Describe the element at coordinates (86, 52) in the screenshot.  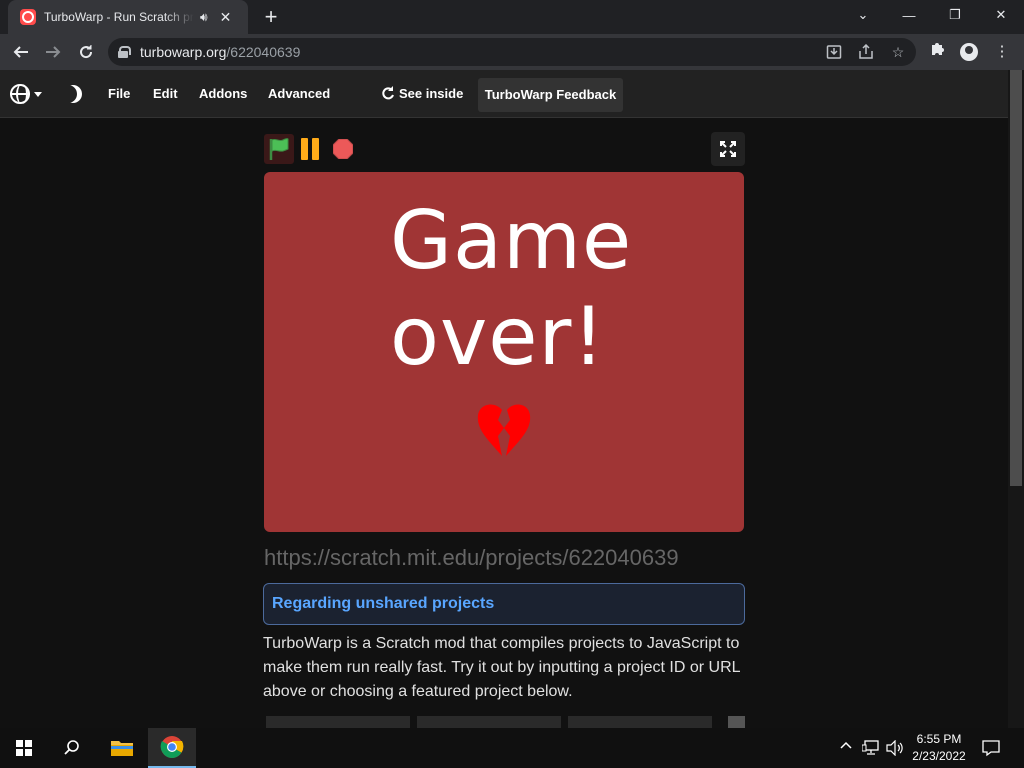
I see `reload-icon` at that location.